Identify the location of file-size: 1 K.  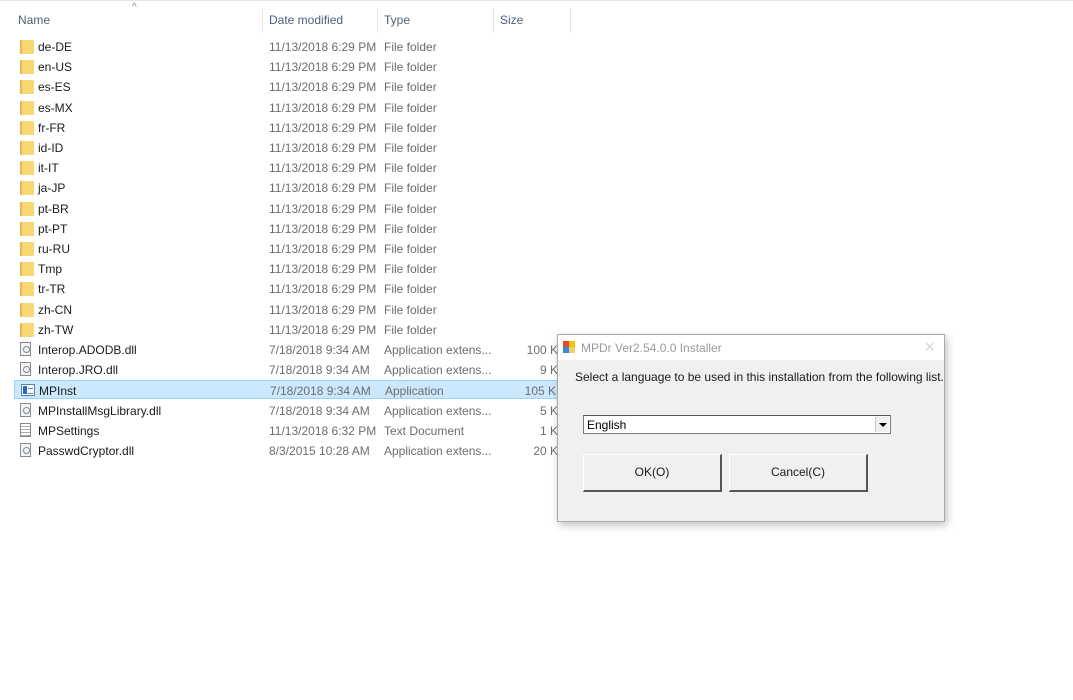
(548, 430).